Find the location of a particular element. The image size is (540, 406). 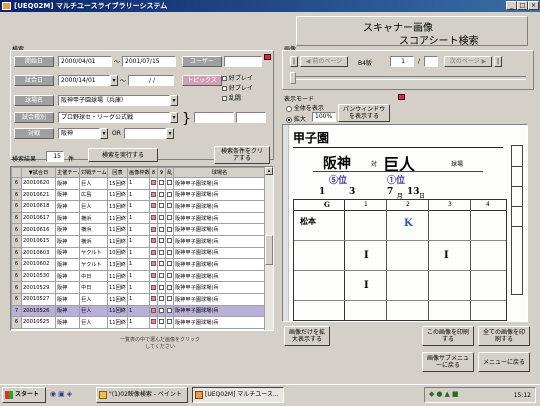

table-row: 6 20010615 阪神 横浜 11回終 1 阪神甲子園球場(兵 is located at coordinates (138, 241).